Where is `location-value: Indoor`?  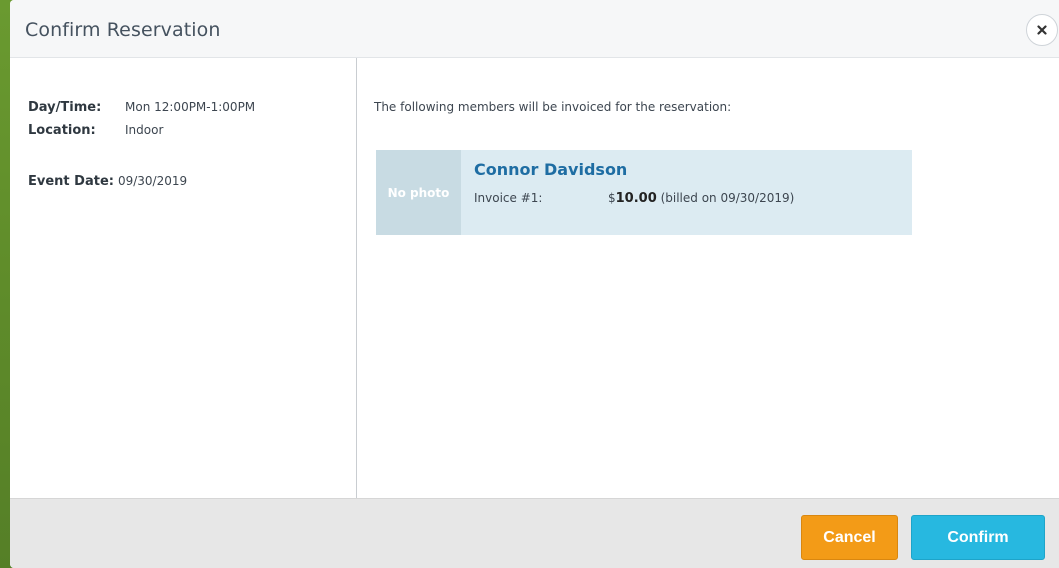 location-value: Indoor is located at coordinates (144, 130).